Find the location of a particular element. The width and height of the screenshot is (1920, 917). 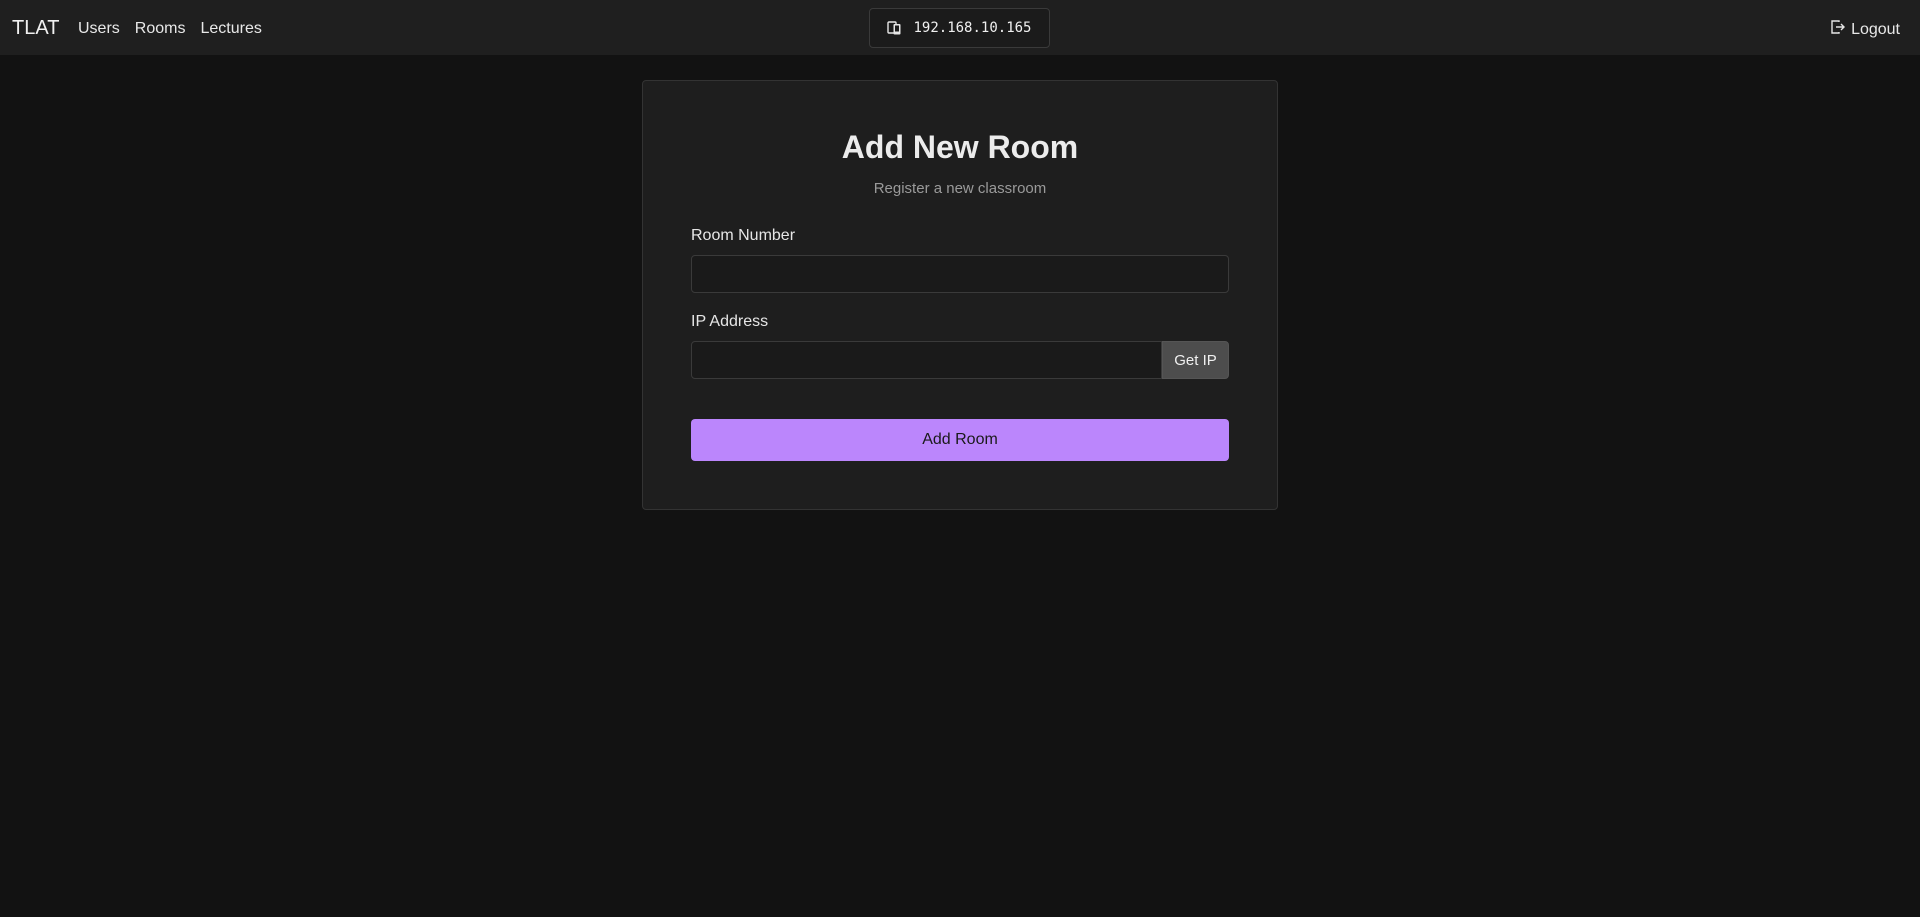

device-icon is located at coordinates (895, 28).